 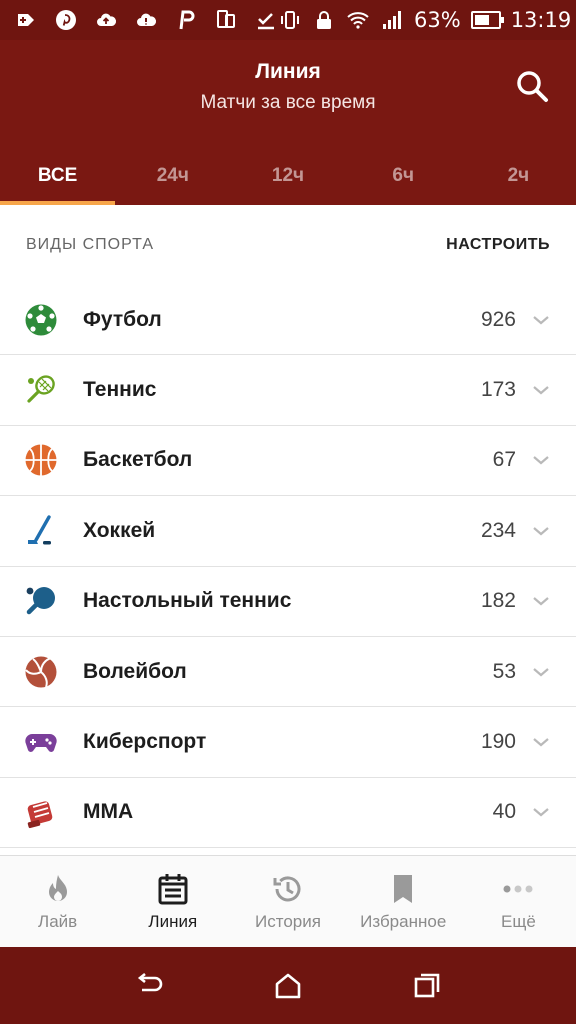 What do you see at coordinates (266, 20) in the screenshot?
I see `check-download-icon` at bounding box center [266, 20].